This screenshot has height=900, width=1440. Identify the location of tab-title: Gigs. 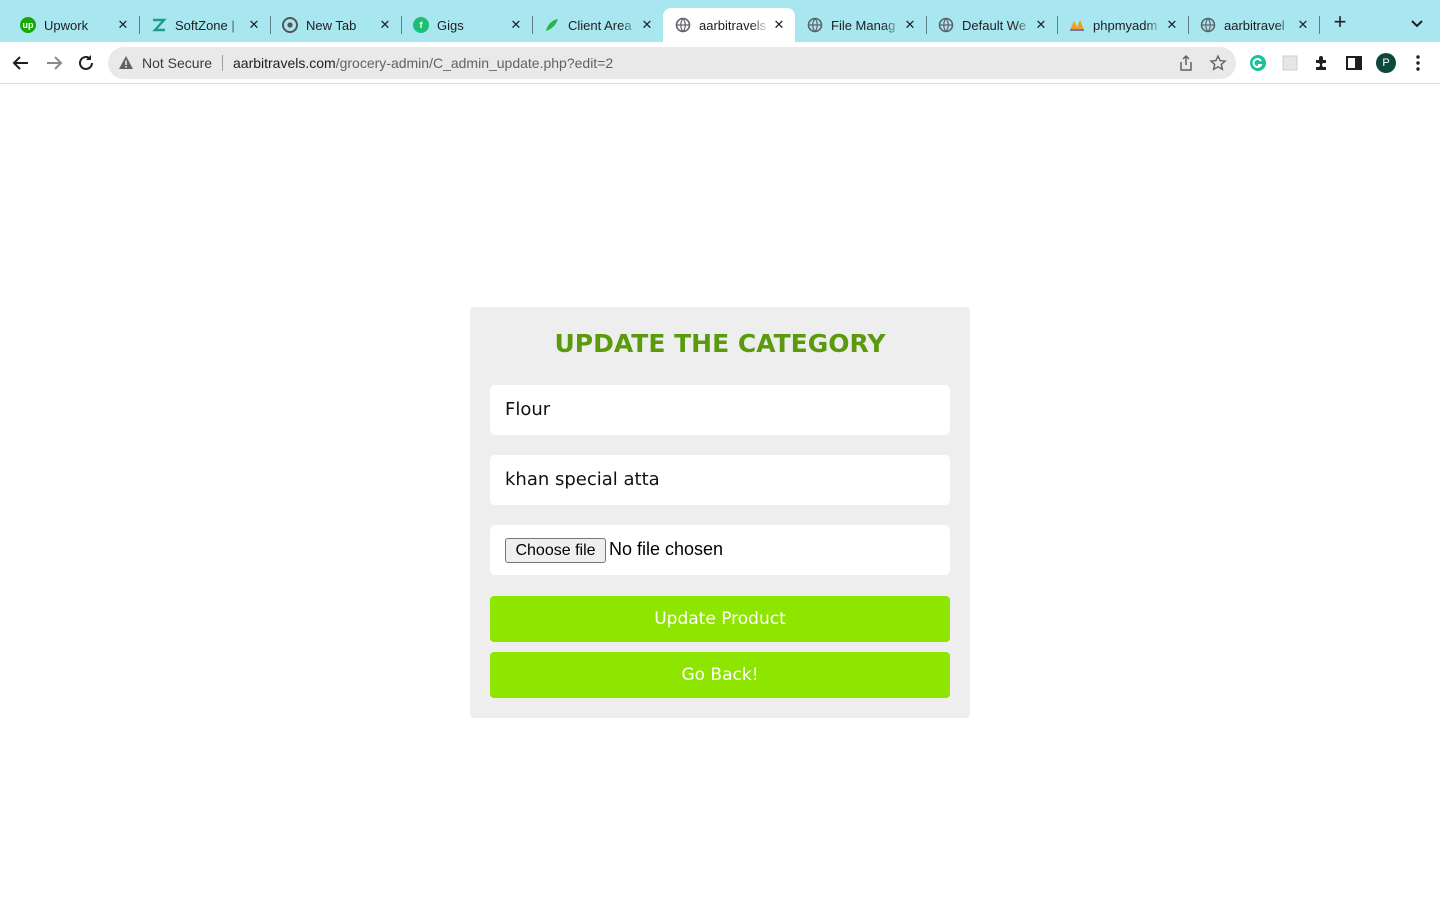
(450, 25).